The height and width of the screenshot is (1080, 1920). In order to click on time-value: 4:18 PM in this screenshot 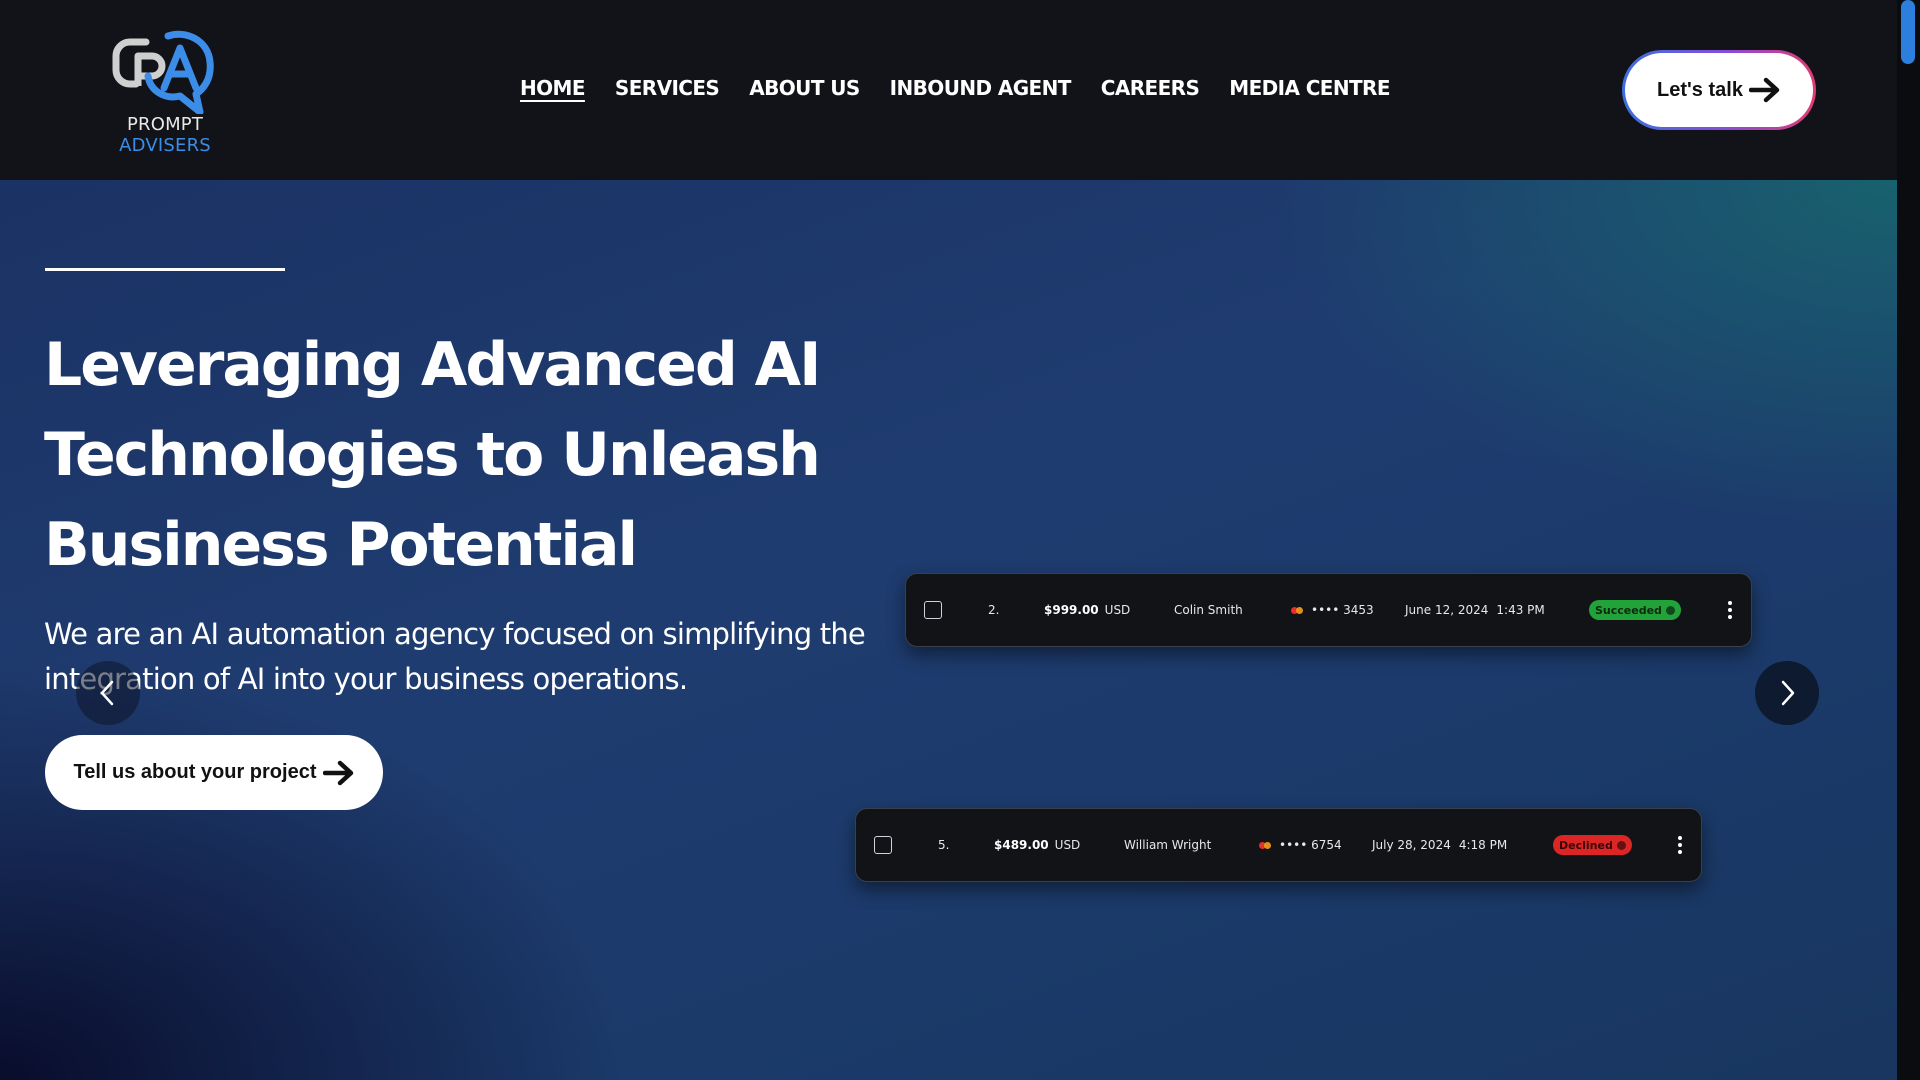, I will do `click(1483, 845)`.